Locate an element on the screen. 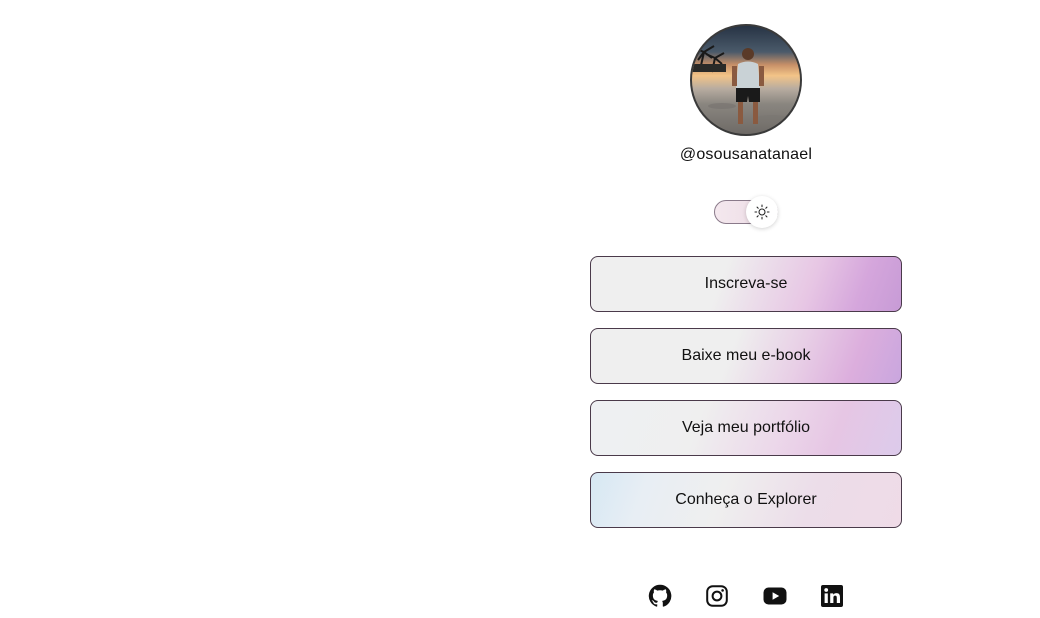 This screenshot has height=618, width=1040. social-links is located at coordinates (746, 596).